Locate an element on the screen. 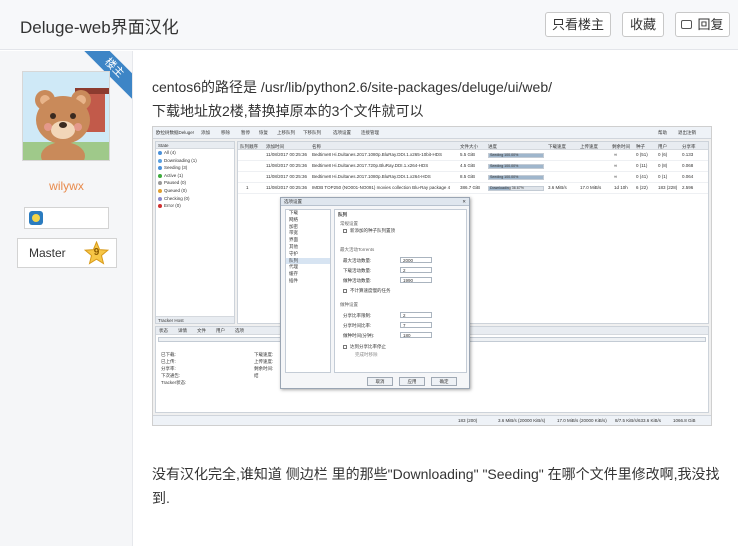 The width and height of the screenshot is (738, 546). thread-title: Deluge-web界面汉化 is located at coordinates (99, 27).